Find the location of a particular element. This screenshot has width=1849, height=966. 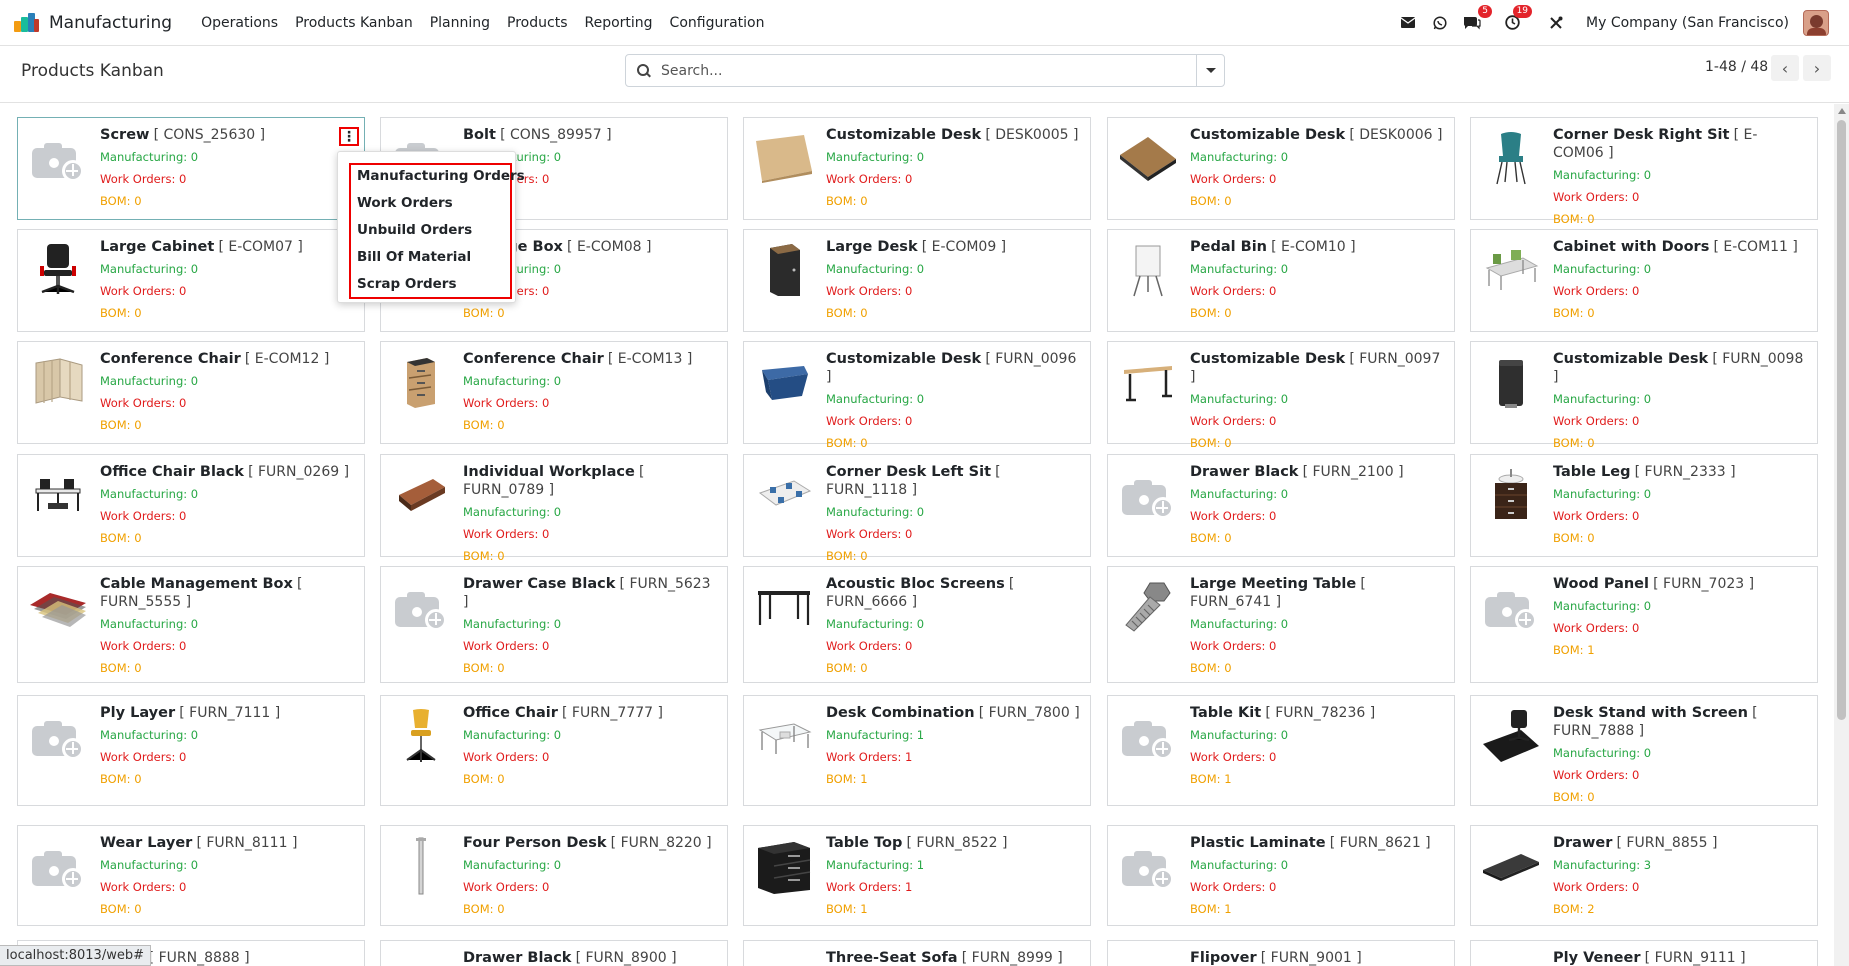

page-scrollbar is located at coordinates (1841, 535).